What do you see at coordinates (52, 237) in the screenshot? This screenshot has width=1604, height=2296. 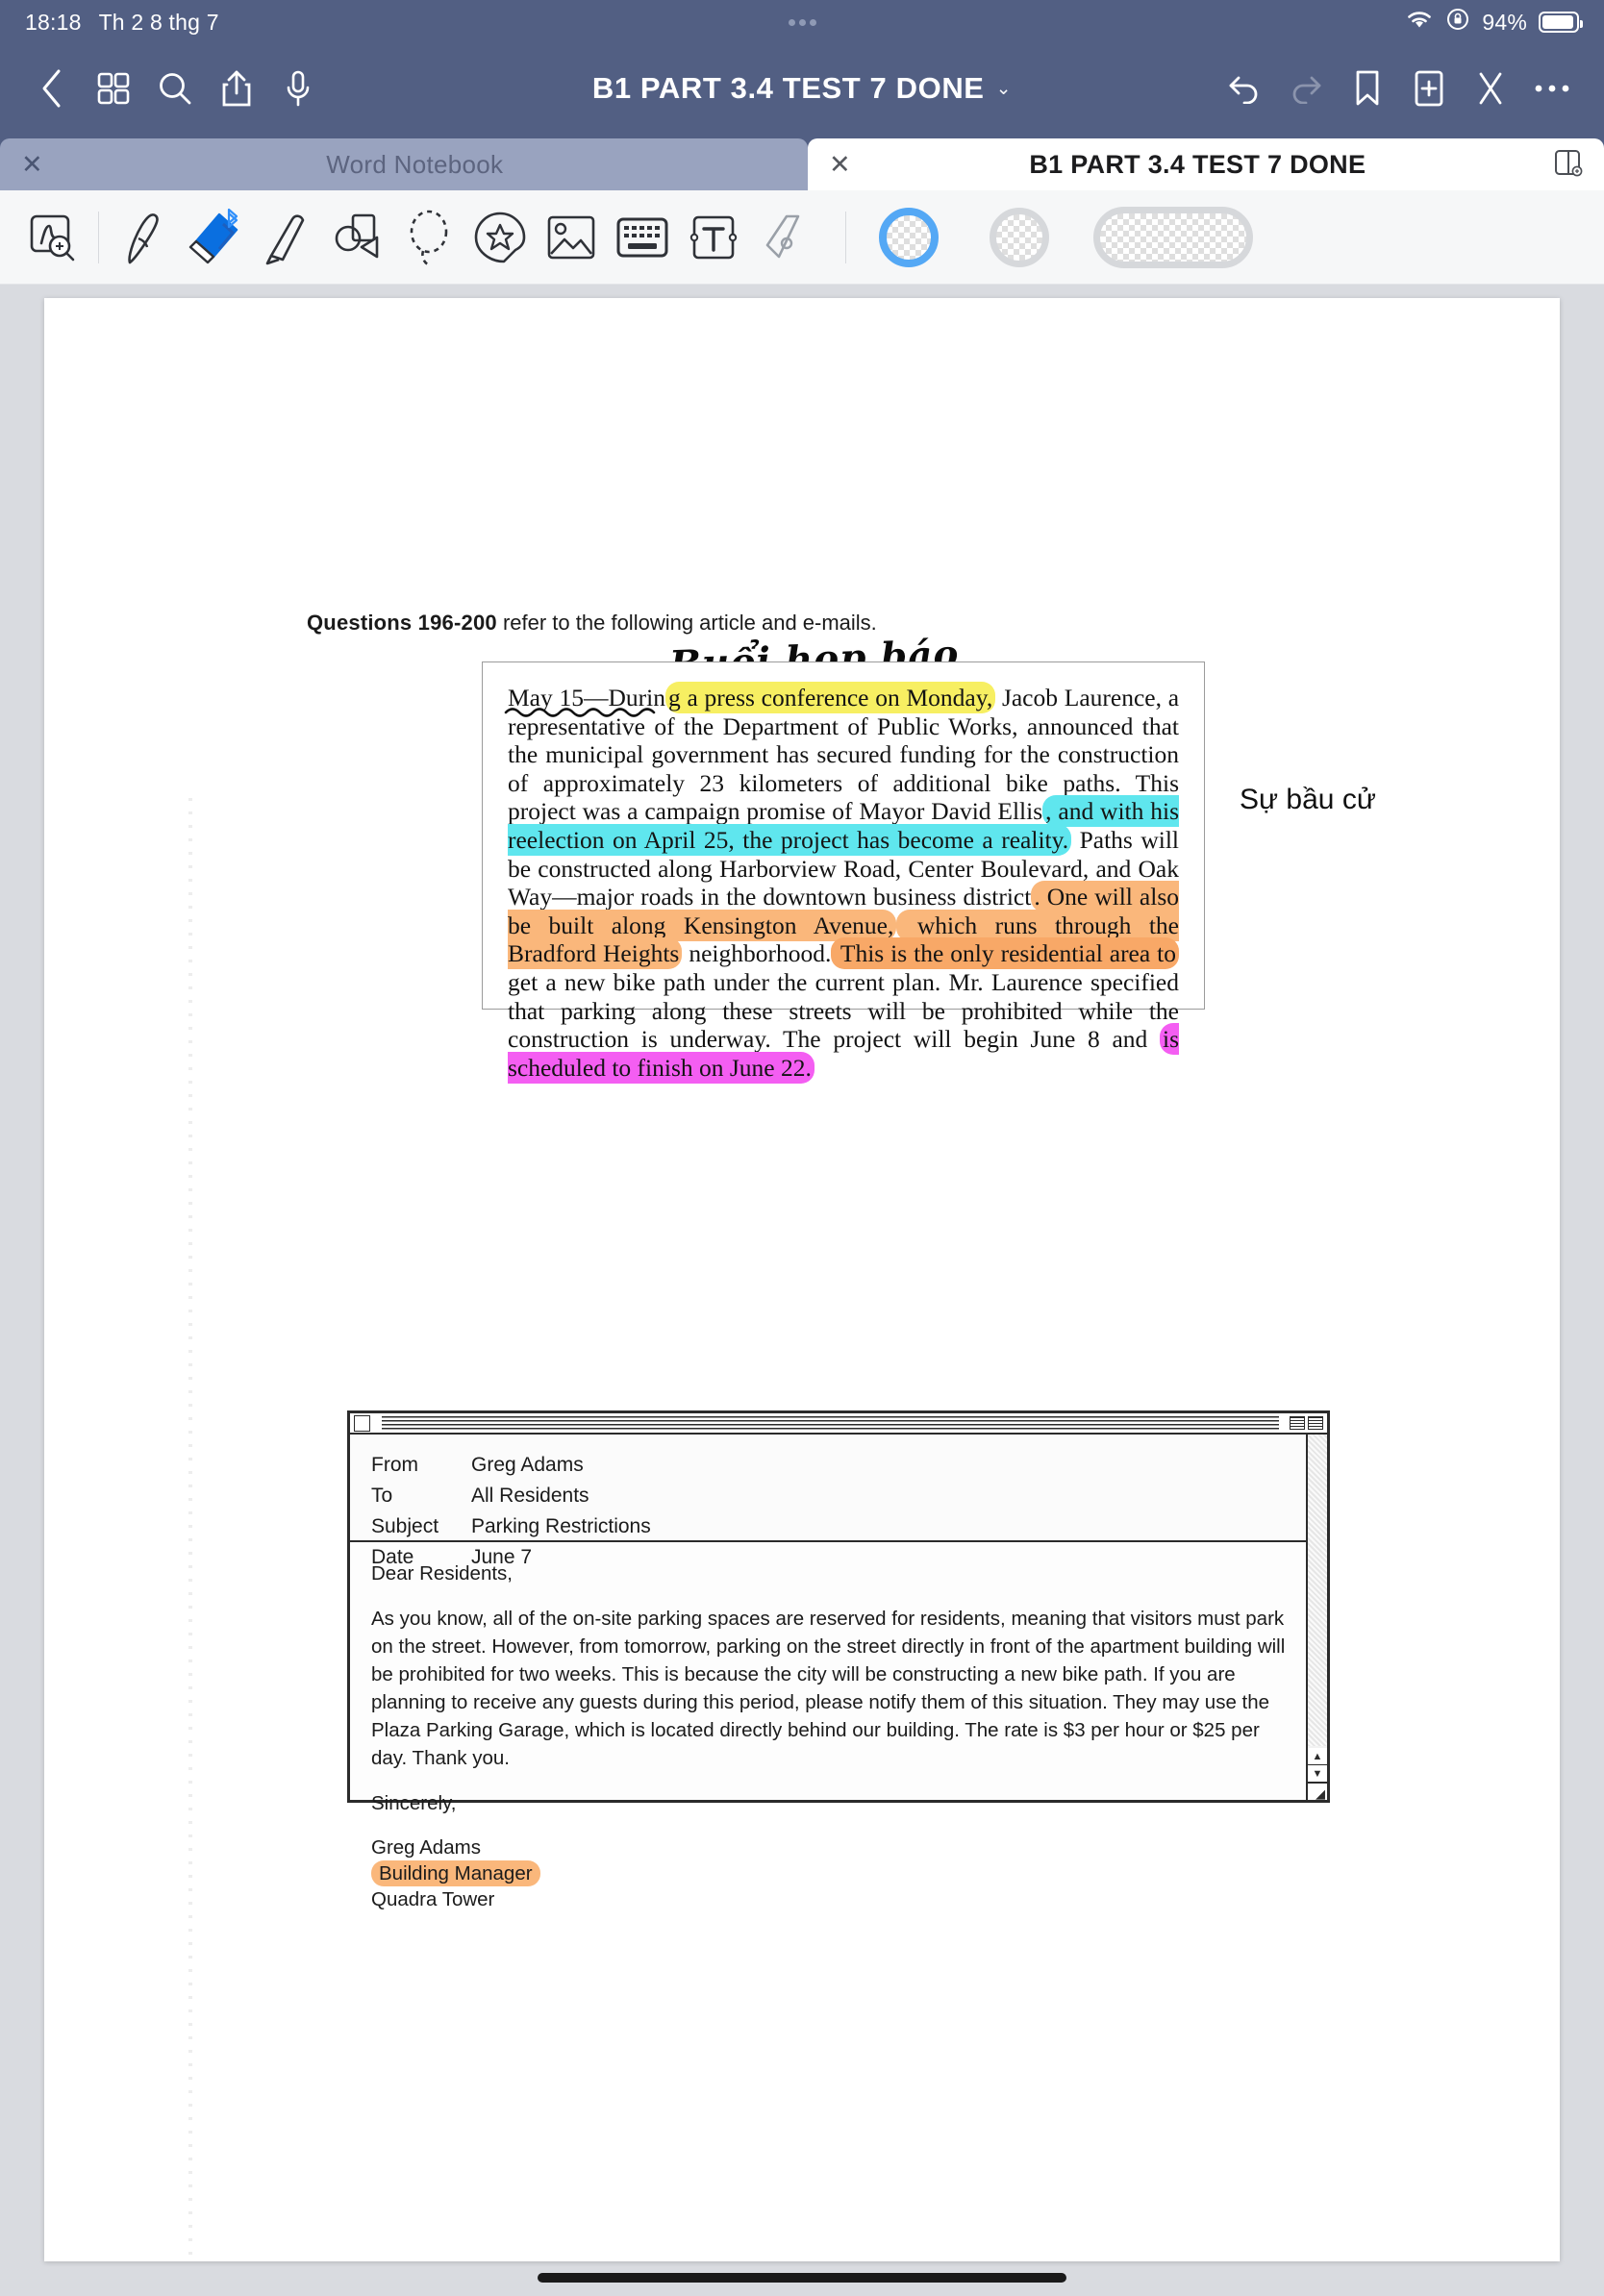 I see `lasso-zoom-tool` at bounding box center [52, 237].